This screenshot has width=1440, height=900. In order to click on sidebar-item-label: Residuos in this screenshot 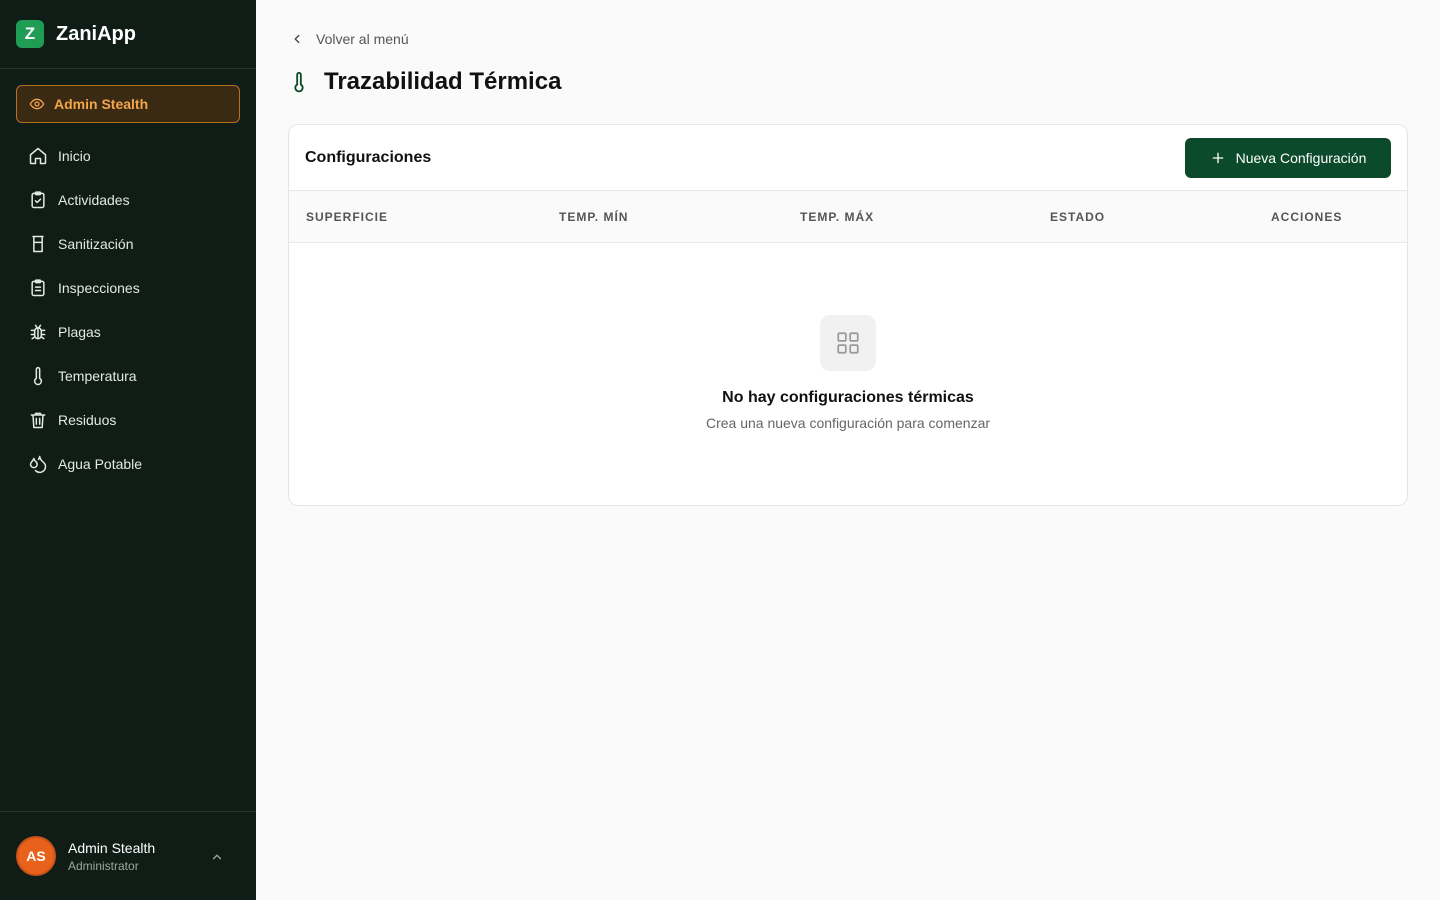, I will do `click(87, 420)`.